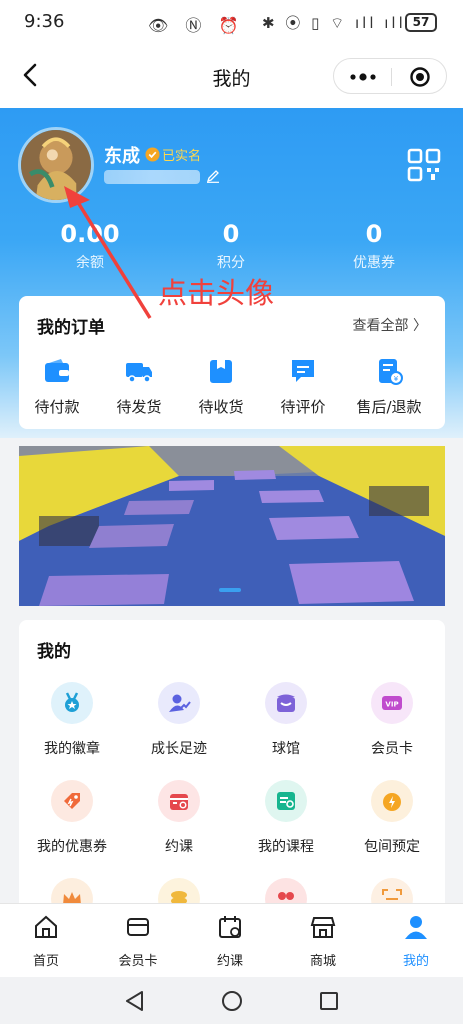 This screenshot has height=1024, width=463. Describe the element at coordinates (216, 293) in the screenshot. I see `tap-avatar-hint: 点击头像` at that location.